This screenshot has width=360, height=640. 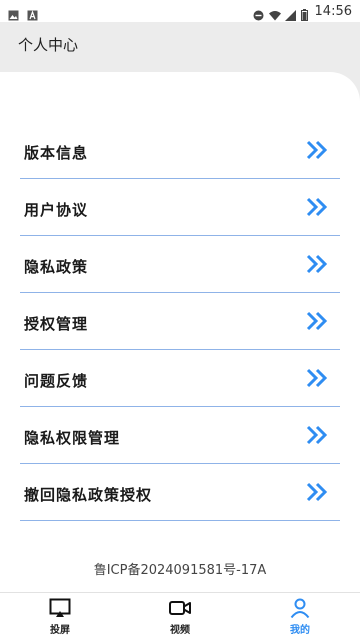 I want to click on wifi-icon, so click(x=274, y=13).